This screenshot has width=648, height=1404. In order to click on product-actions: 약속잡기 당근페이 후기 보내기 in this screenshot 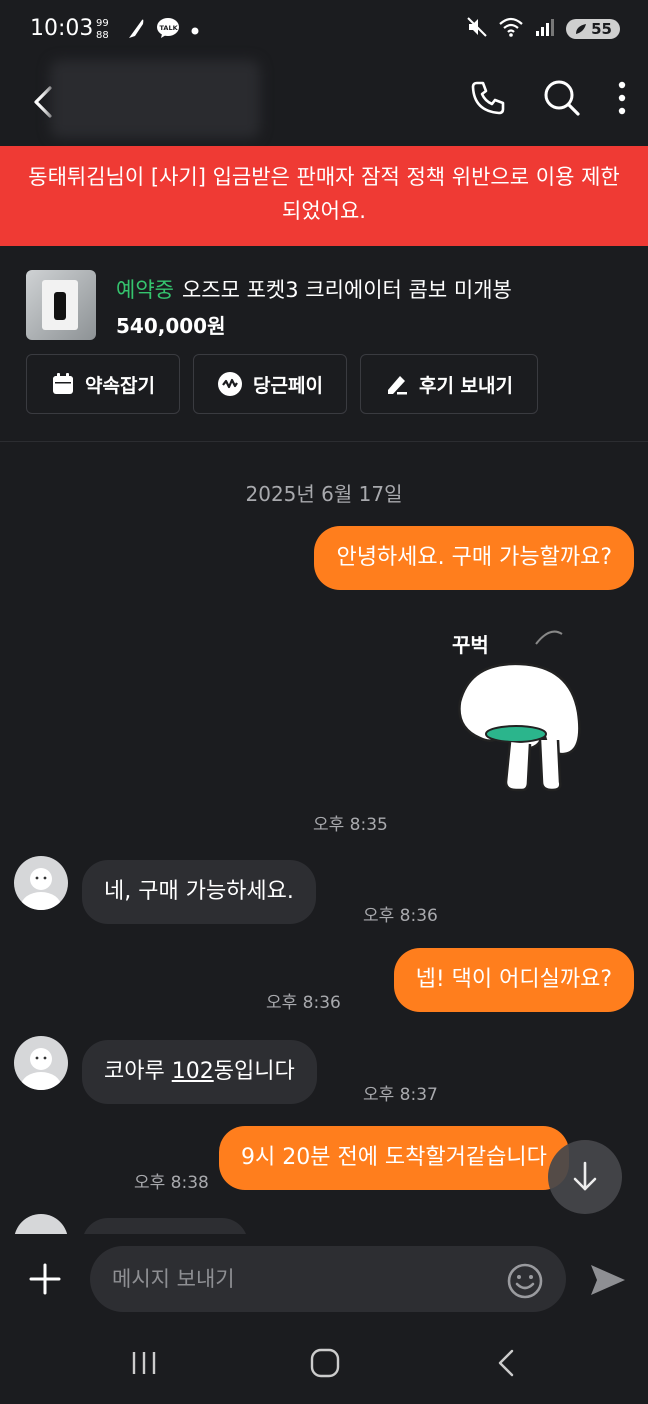, I will do `click(282, 384)`.